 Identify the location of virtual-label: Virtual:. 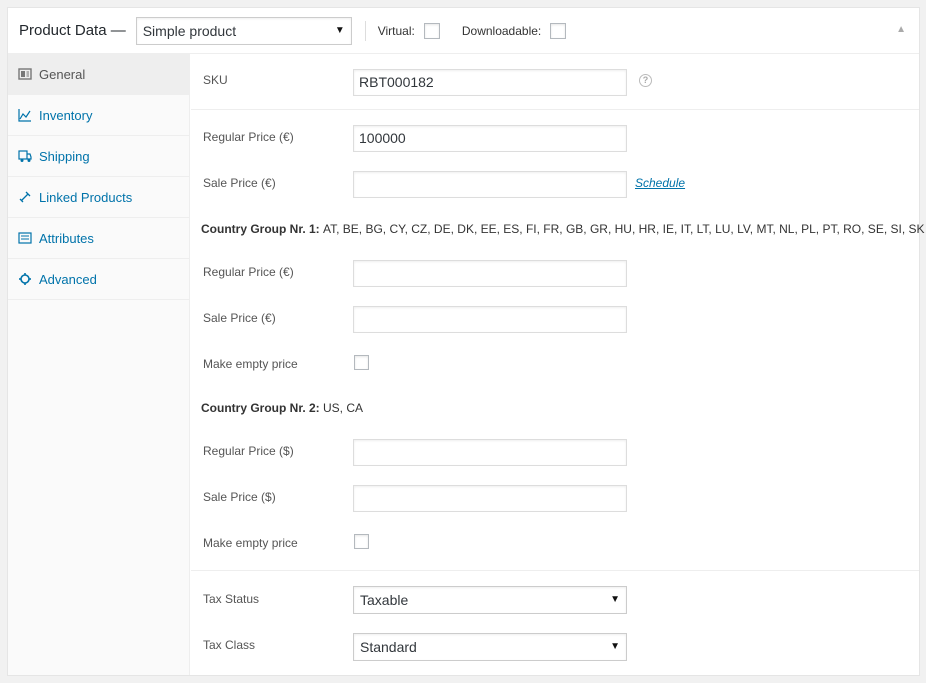
(396, 30).